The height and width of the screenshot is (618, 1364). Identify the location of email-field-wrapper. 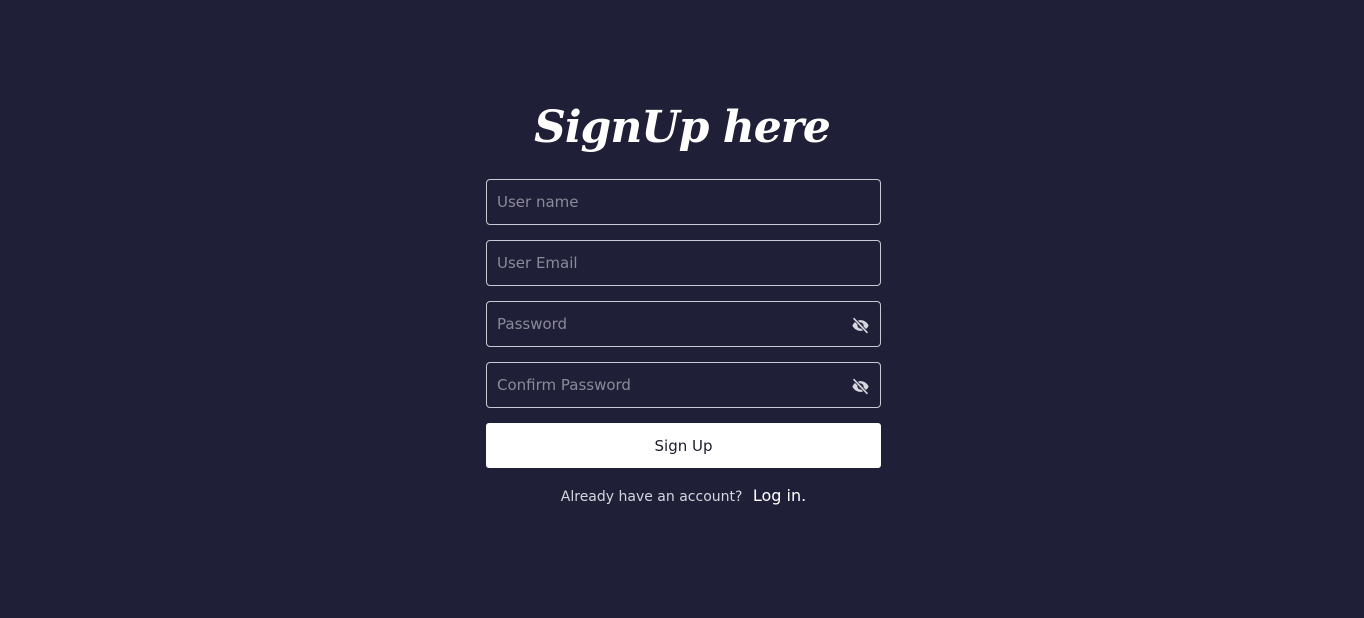
(683, 263).